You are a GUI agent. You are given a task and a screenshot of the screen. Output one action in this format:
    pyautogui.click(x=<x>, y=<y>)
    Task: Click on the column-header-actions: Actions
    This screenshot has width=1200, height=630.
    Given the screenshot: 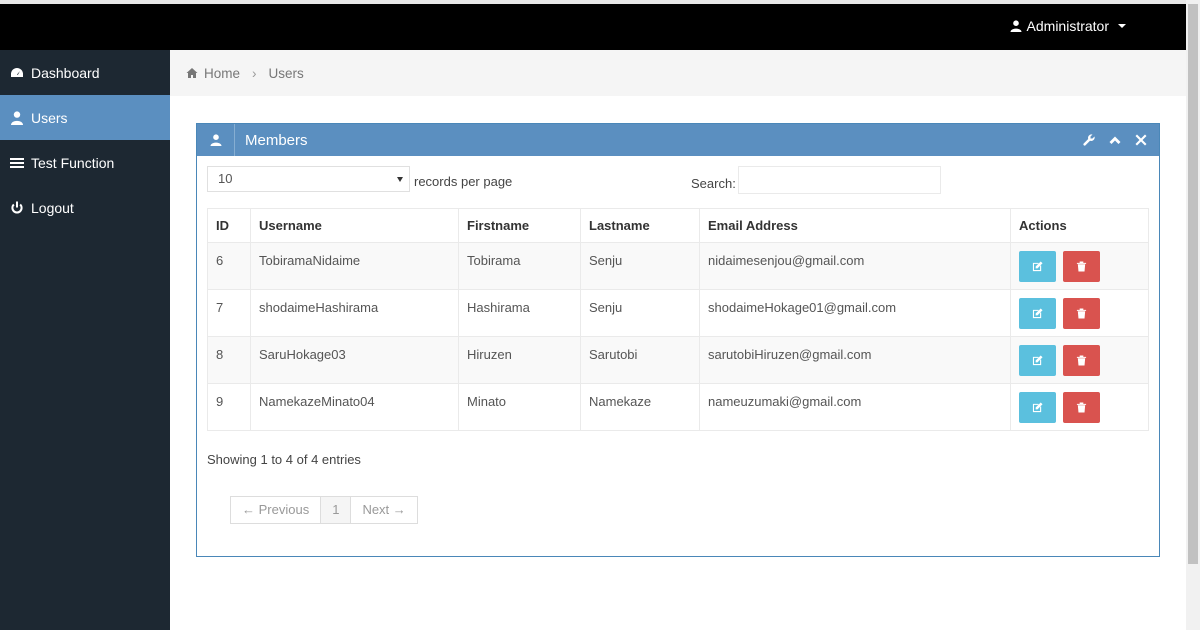 What is the action you would take?
    pyautogui.click(x=1079, y=225)
    